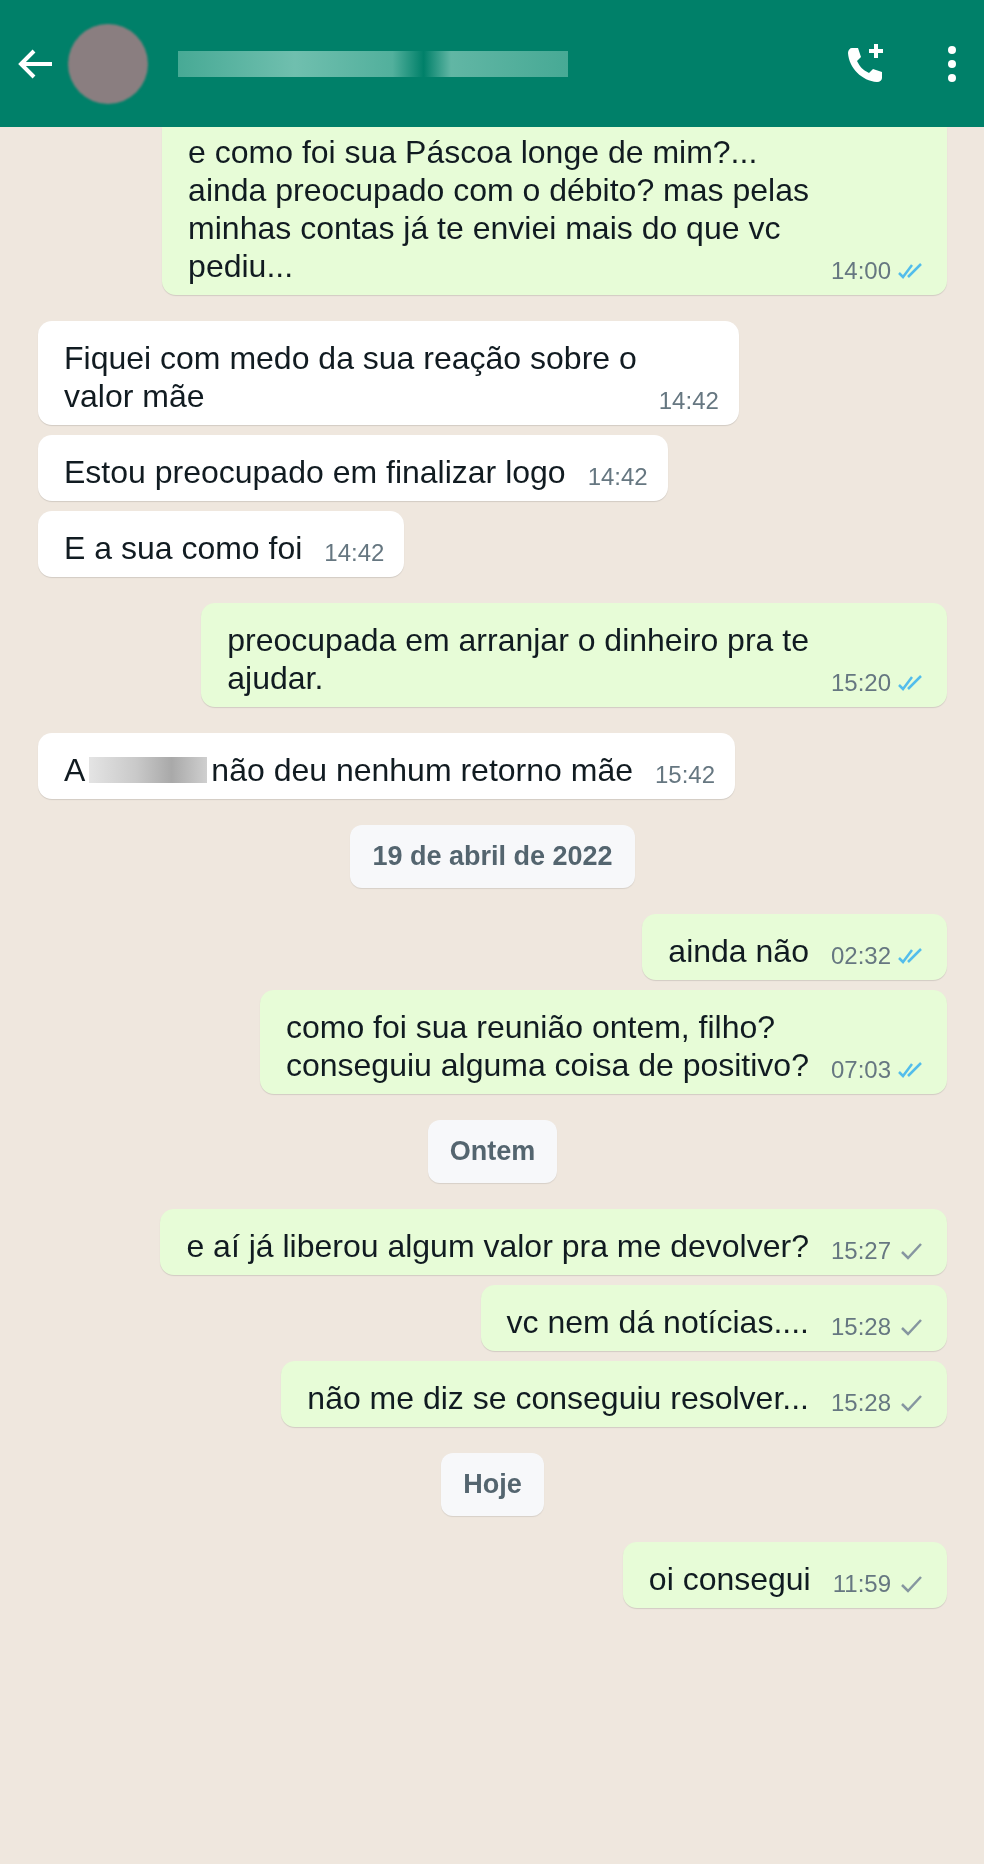  Describe the element at coordinates (497, 1246) in the screenshot. I see `message-text: e aí já liberou algum valor pra me devolver?` at that location.